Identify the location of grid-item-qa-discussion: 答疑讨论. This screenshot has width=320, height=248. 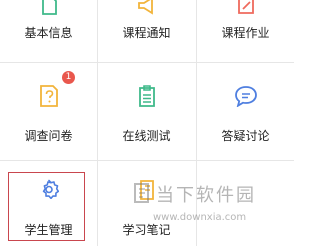
(245, 112).